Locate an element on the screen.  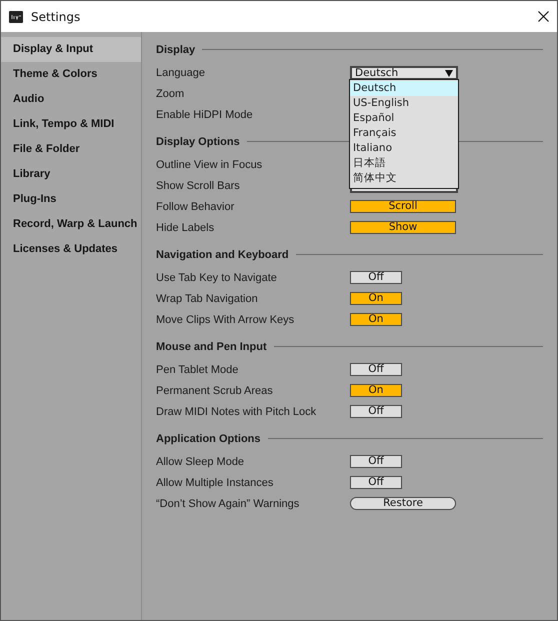
section-heading: Application Options is located at coordinates (208, 438).